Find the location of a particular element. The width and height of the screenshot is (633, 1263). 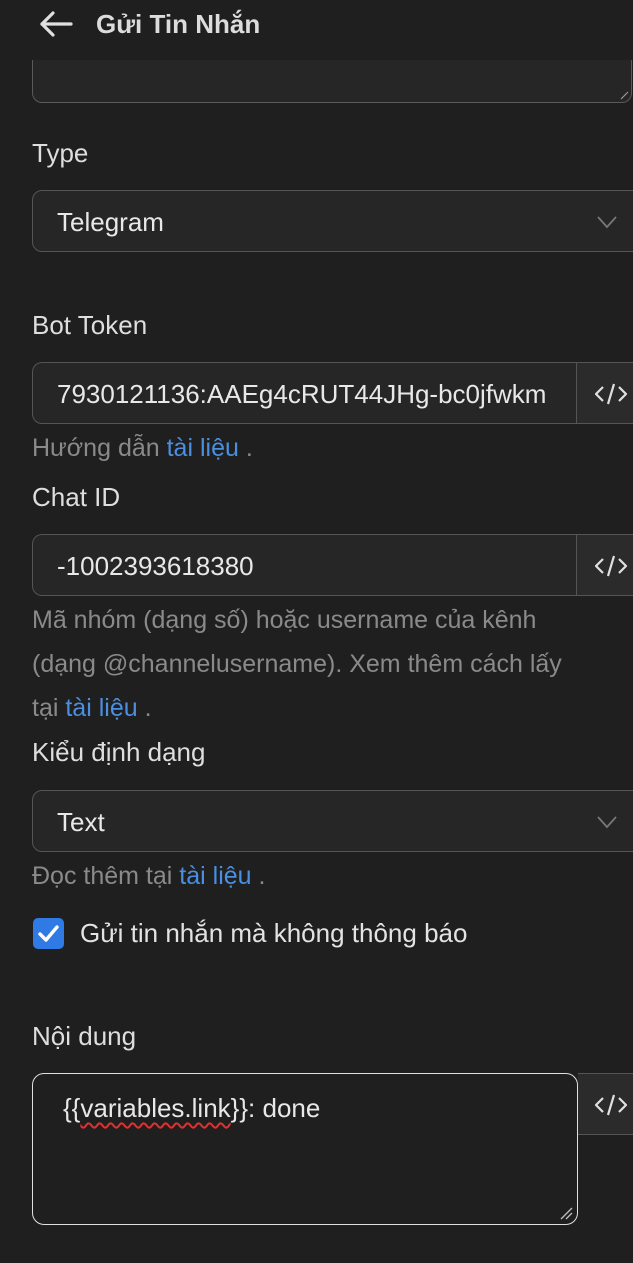

back-button is located at coordinates (56, 24).